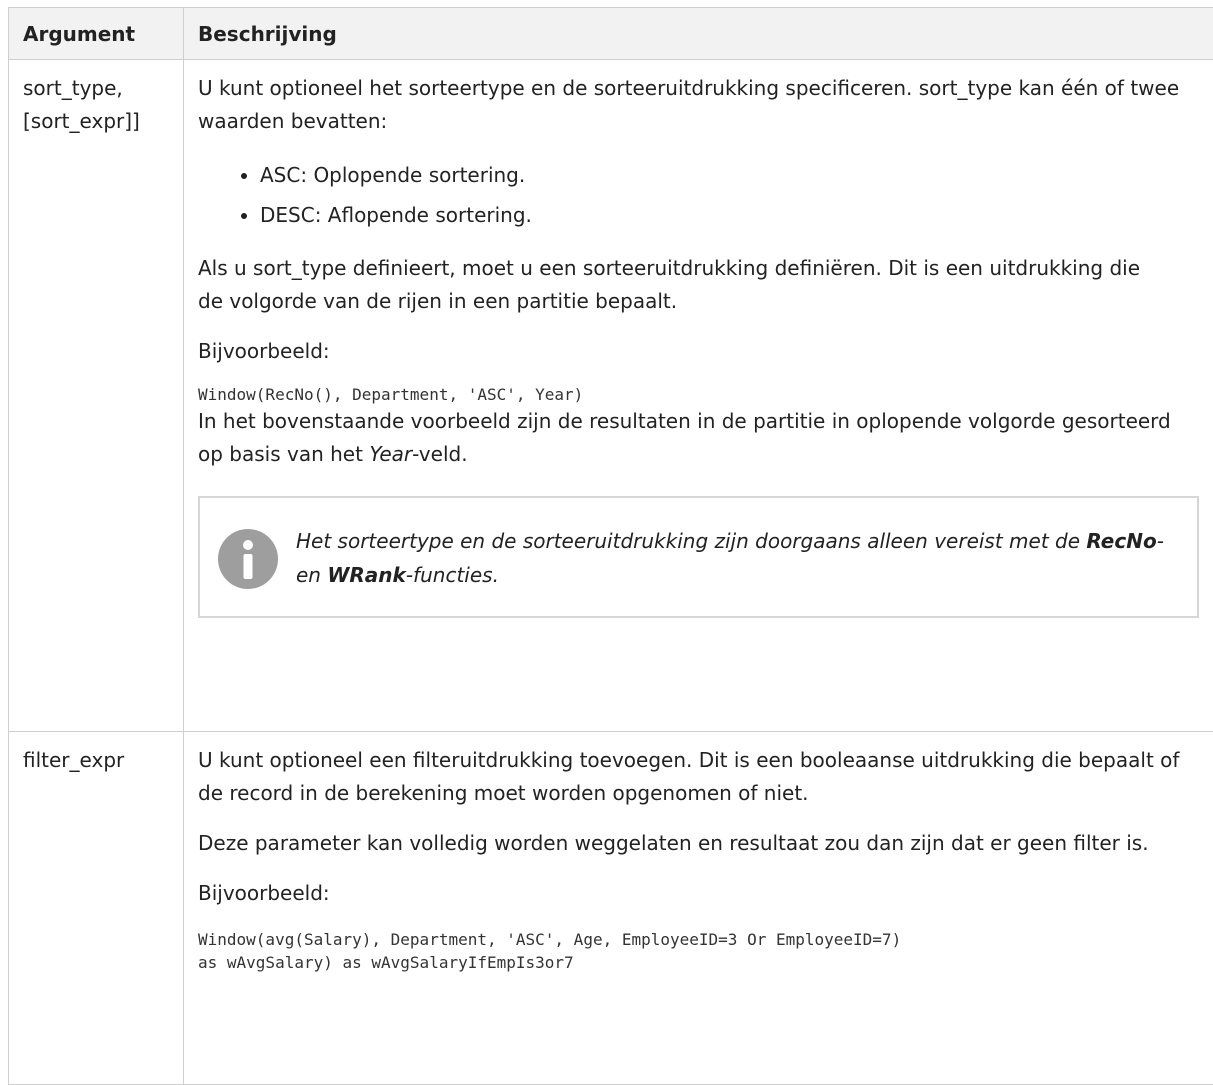 The image size is (1213, 1085). What do you see at coordinates (390, 454) in the screenshot?
I see `field-name: Year` at bounding box center [390, 454].